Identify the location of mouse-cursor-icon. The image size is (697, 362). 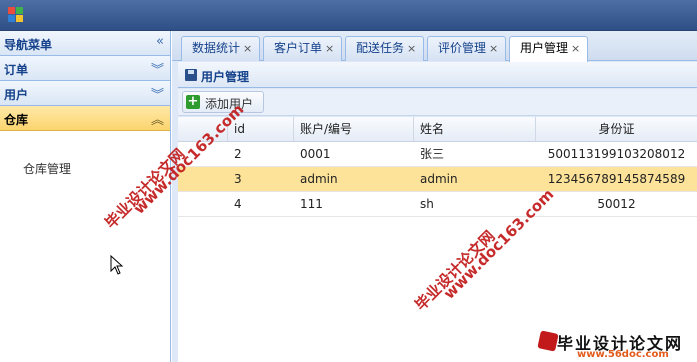
(117, 265).